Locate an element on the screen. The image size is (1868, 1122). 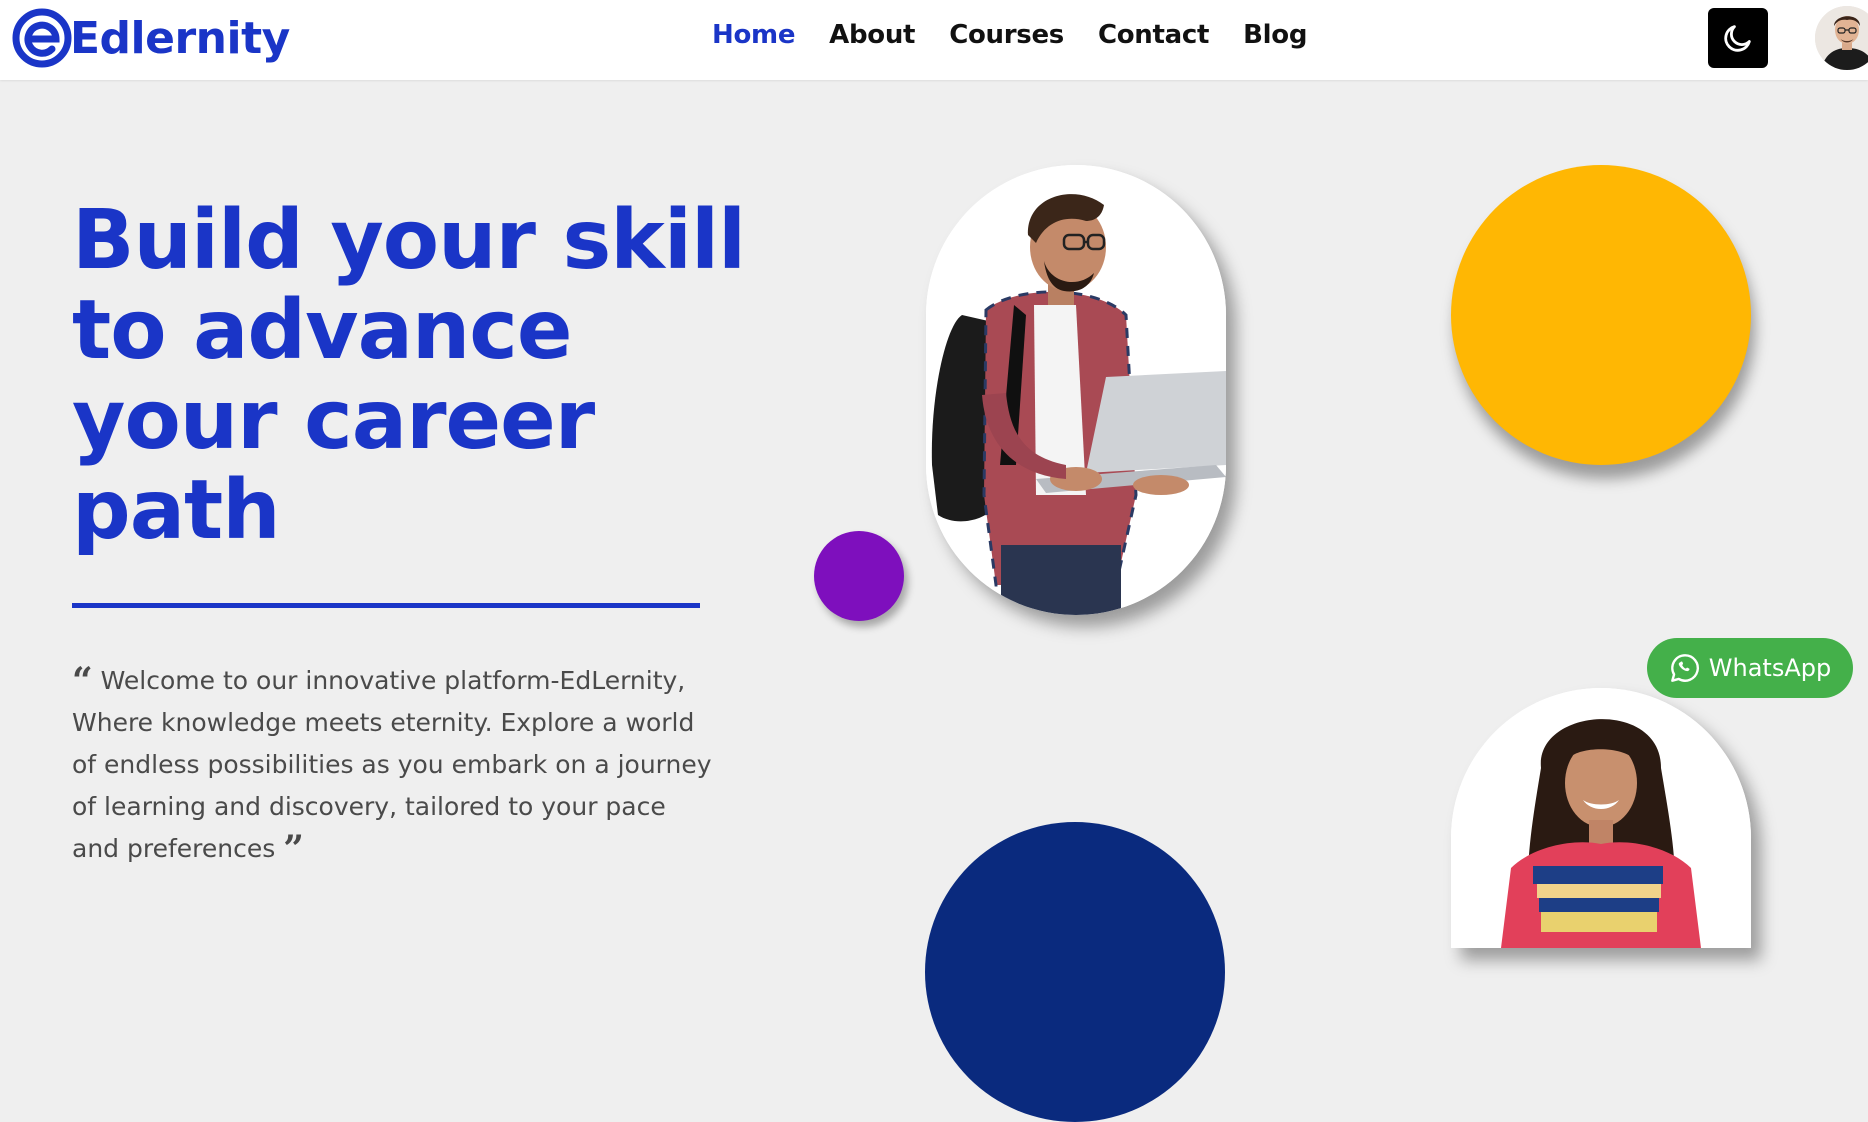
moon-icon is located at coordinates (1737, 38).